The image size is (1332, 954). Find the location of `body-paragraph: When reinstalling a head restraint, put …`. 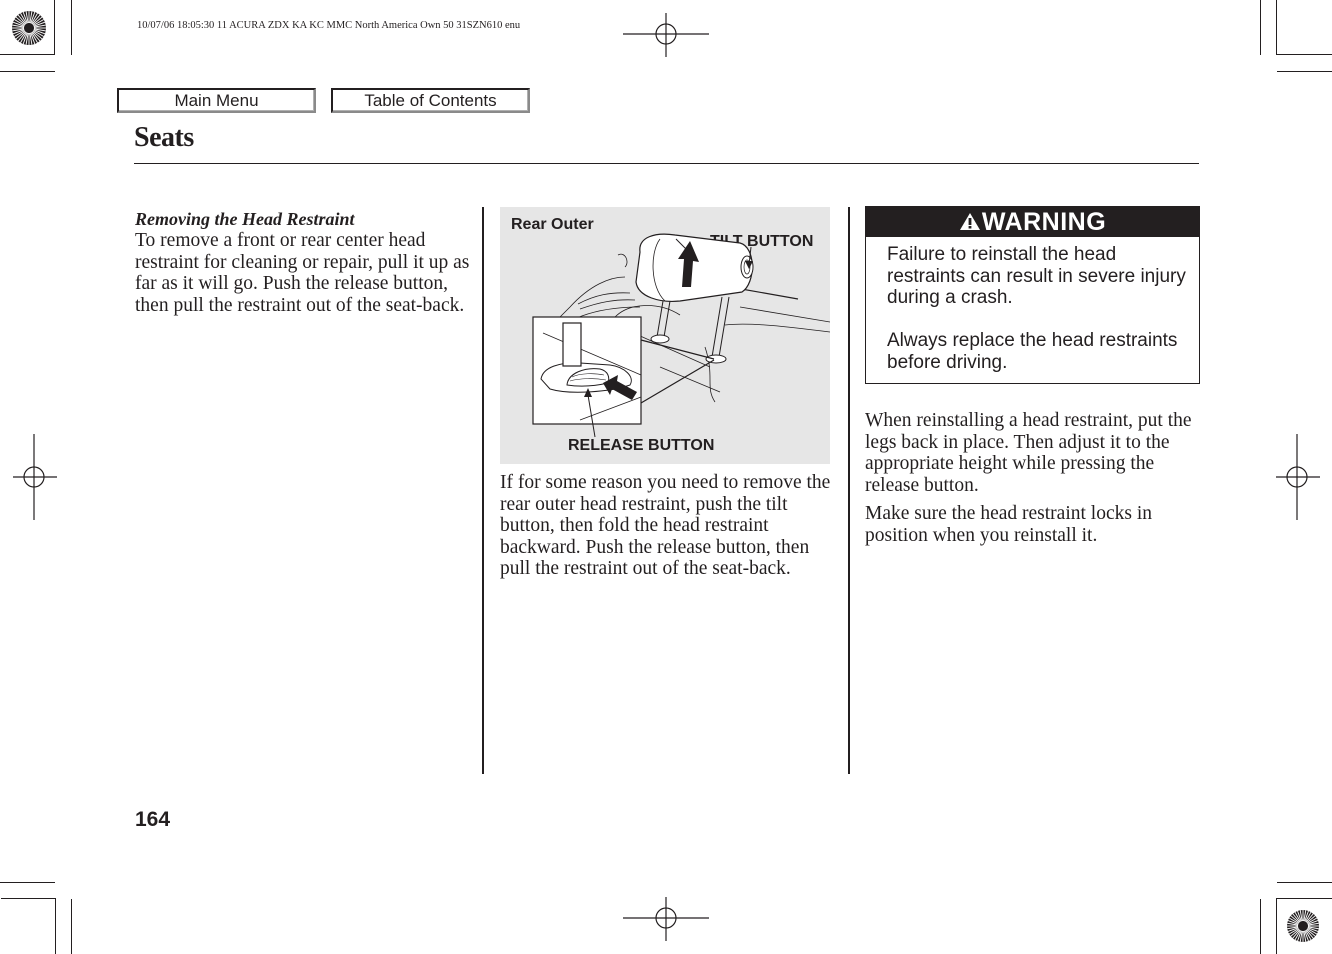

body-paragraph: When reinstalling a head restraint, put … is located at coordinates (1028, 453).